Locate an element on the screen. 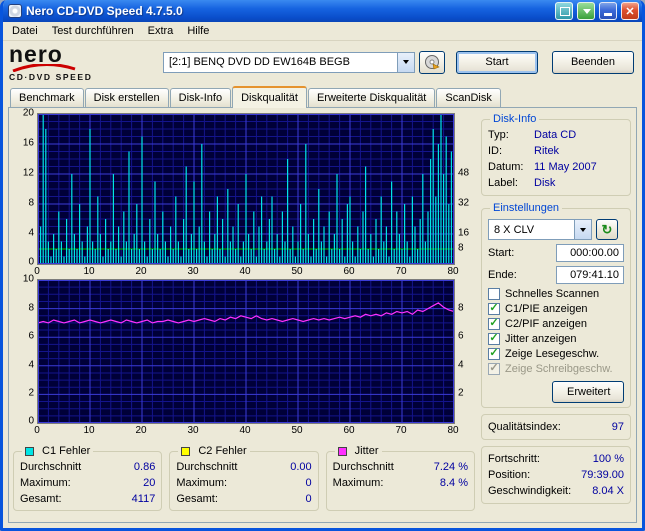 The height and width of the screenshot is (531, 645). drive-select: [2:1] BENQ DVD DD EW164B BEGB is located at coordinates (289, 62).